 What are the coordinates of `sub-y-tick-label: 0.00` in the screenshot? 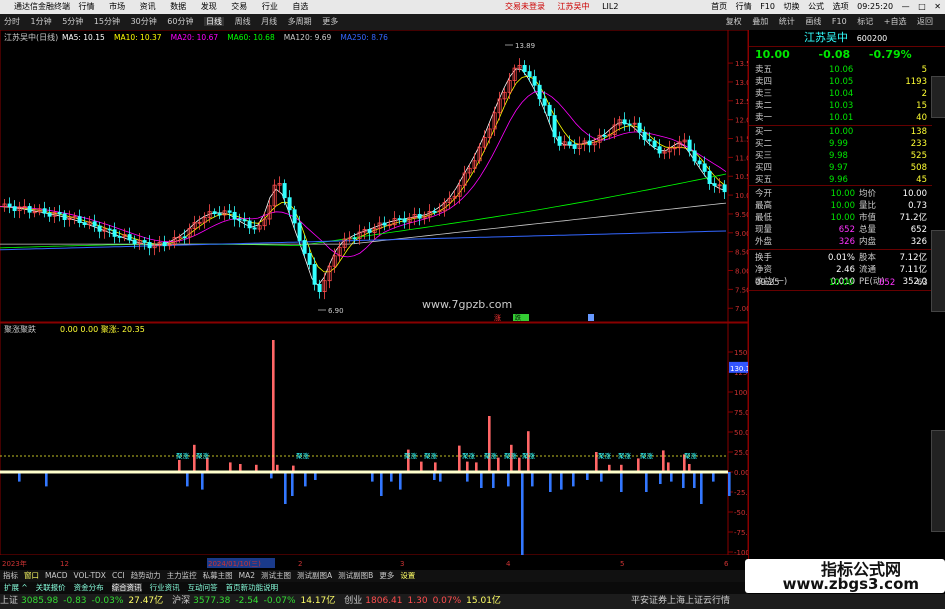 It's located at (741, 473).